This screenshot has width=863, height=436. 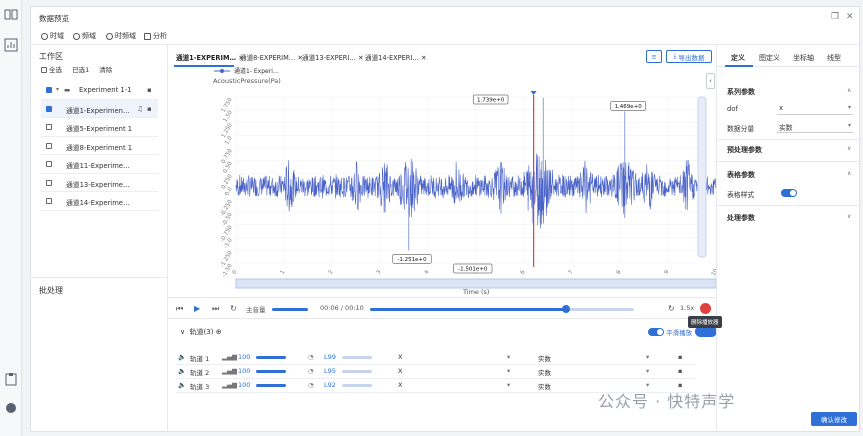 I want to click on workspace-actions: 全选 已选1 清除, so click(x=76, y=69).